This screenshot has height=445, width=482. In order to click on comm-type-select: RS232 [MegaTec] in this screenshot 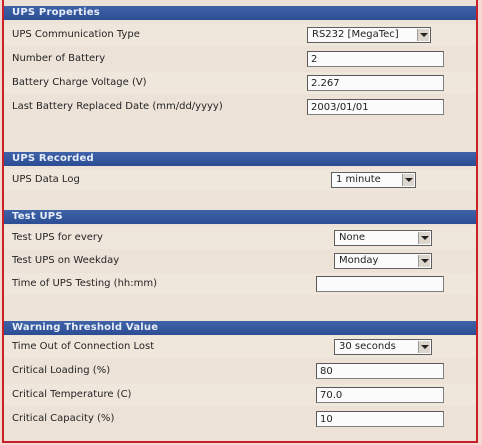, I will do `click(369, 35)`.